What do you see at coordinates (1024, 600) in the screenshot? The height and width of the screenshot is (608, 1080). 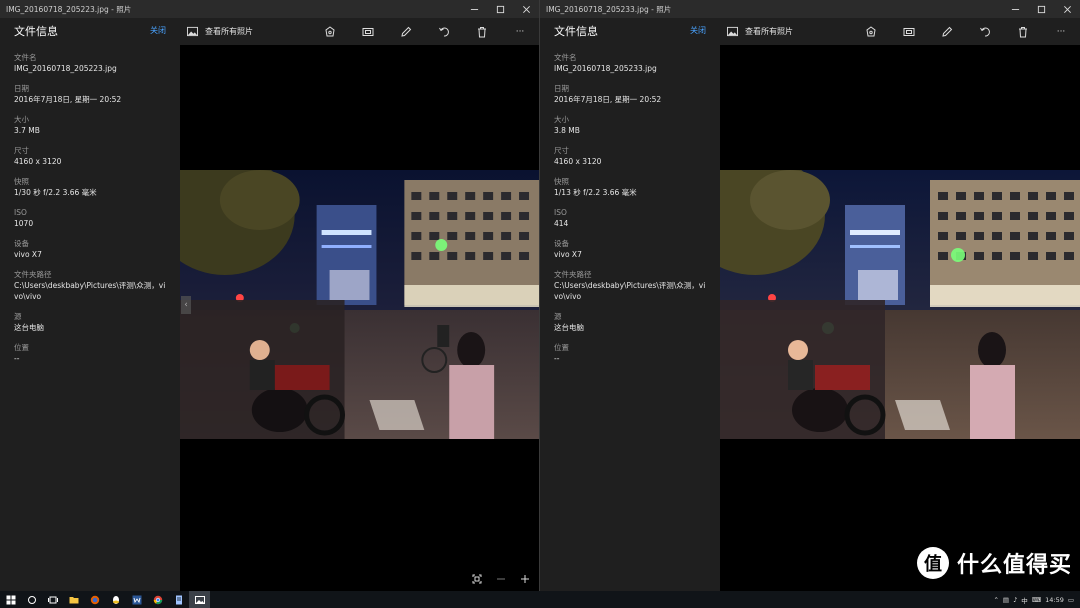 I see `ime-indicator: 中` at bounding box center [1024, 600].